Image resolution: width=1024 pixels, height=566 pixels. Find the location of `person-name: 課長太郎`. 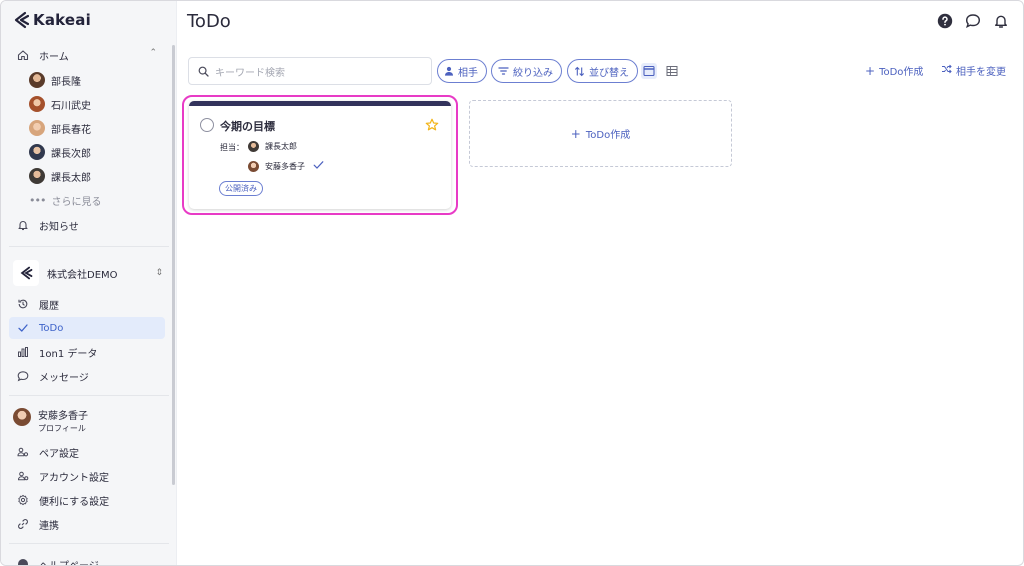

person-name: 課長太郎 is located at coordinates (71, 178).